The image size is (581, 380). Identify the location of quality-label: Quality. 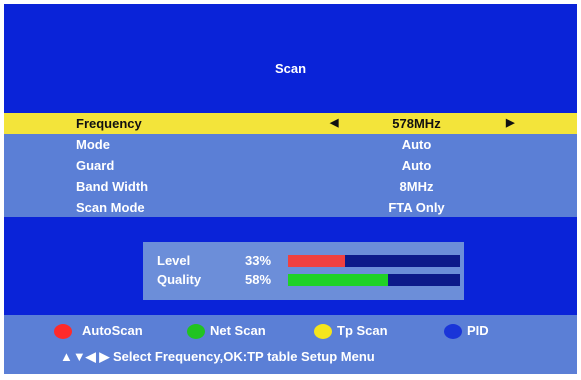
(179, 279).